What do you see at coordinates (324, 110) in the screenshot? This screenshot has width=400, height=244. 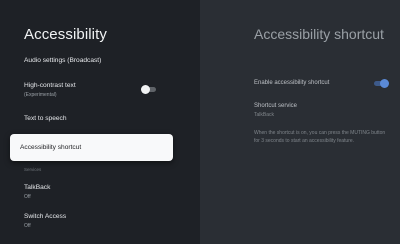 I see `shortcut-service-row: Shortcut service TalkBack` at bounding box center [324, 110].